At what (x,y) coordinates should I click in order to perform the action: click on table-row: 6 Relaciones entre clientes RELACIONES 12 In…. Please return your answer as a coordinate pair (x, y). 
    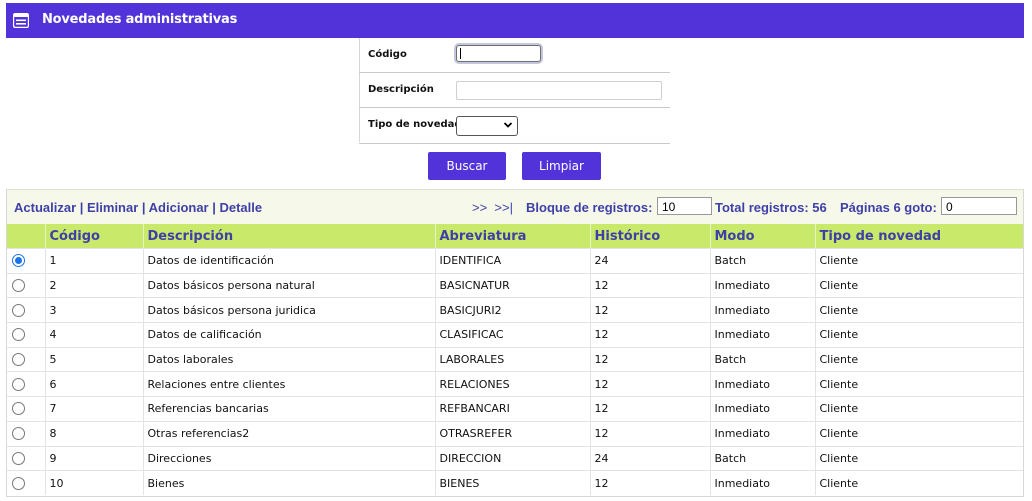
    Looking at the image, I should click on (515, 384).